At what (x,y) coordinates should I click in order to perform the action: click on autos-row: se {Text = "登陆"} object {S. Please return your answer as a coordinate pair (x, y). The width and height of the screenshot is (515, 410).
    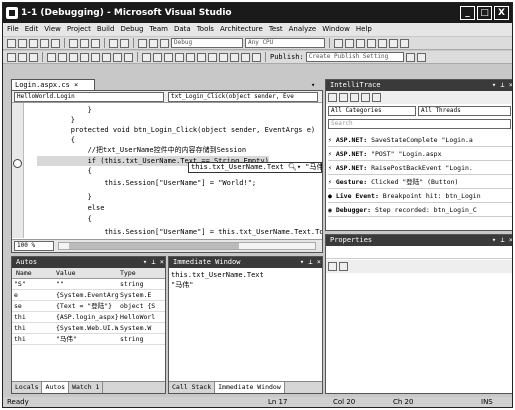
    Looking at the image, I should click on (88, 306).